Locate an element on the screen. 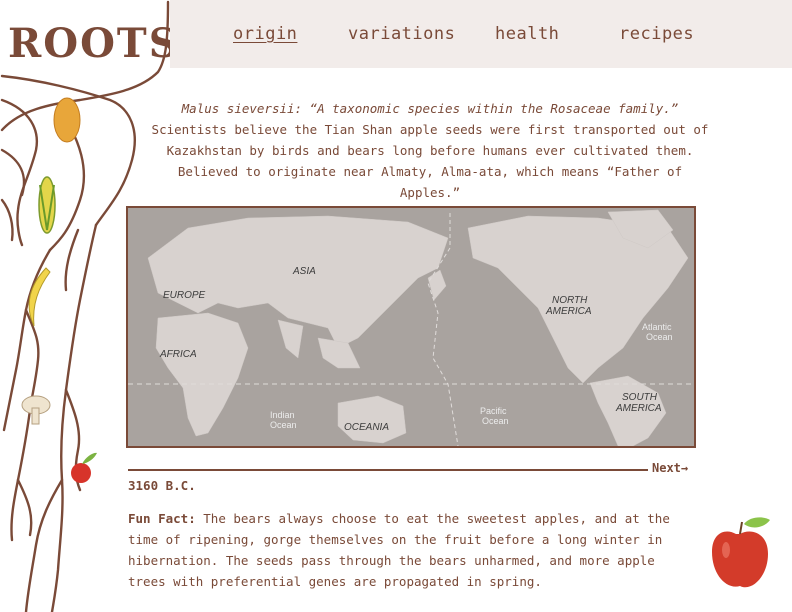 The image size is (792, 612). arrow-right-icon: → is located at coordinates (684, 468).